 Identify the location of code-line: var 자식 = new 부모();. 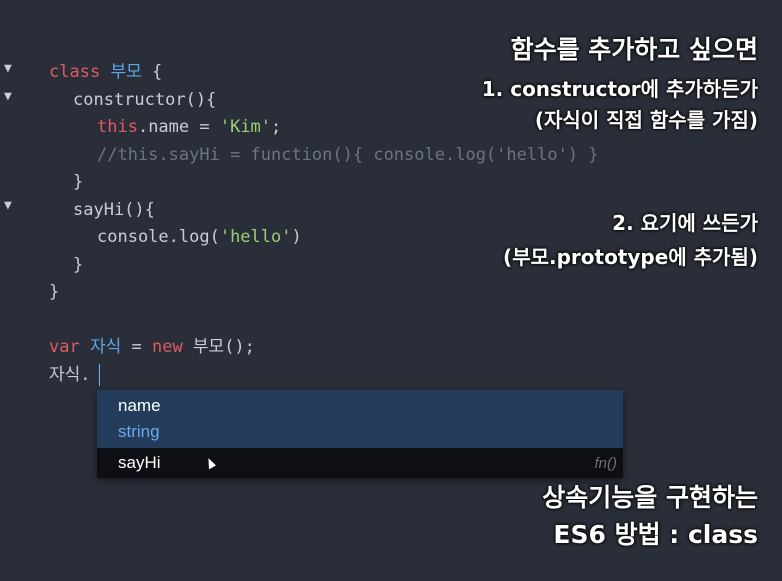
(152, 347).